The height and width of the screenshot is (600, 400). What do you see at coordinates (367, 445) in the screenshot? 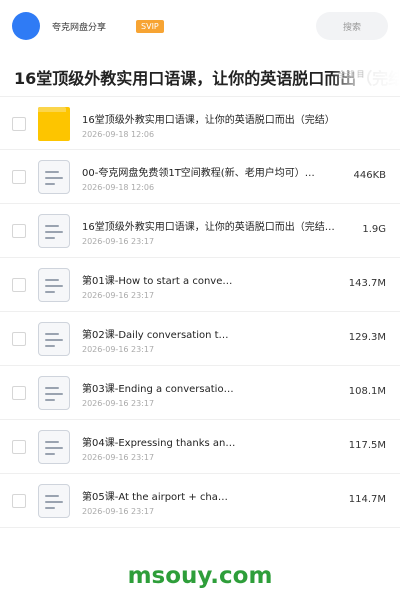
I see `file-size: 117.5M` at bounding box center [367, 445].